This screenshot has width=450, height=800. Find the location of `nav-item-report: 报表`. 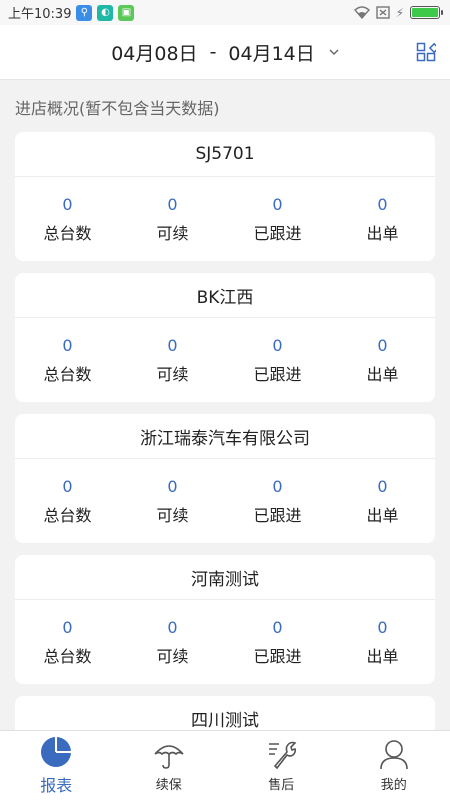

nav-item-report: 报表 is located at coordinates (56, 765).